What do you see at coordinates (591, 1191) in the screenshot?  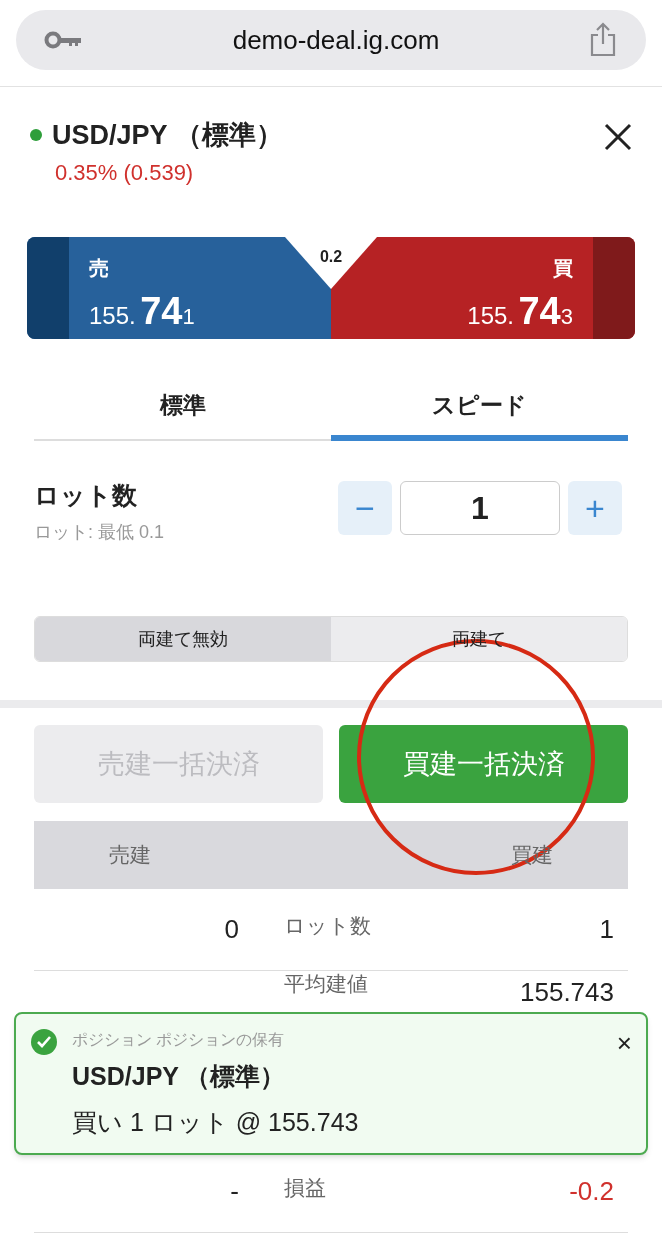 I see `table-cell: -0.2` at bounding box center [591, 1191].